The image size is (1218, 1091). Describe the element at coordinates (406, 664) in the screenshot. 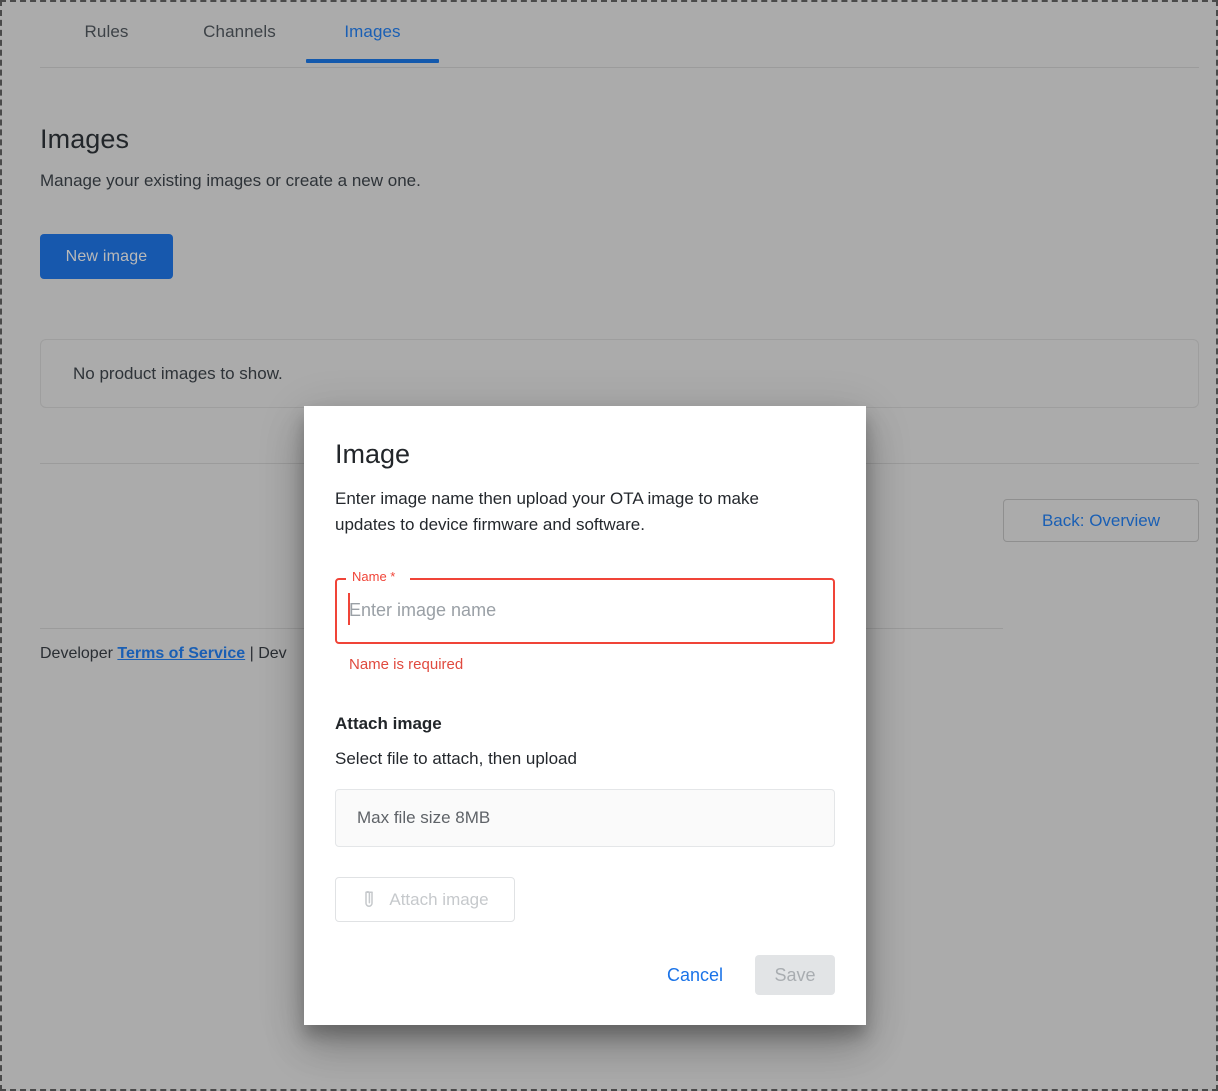

I see `name-error-message: Name is required` at that location.